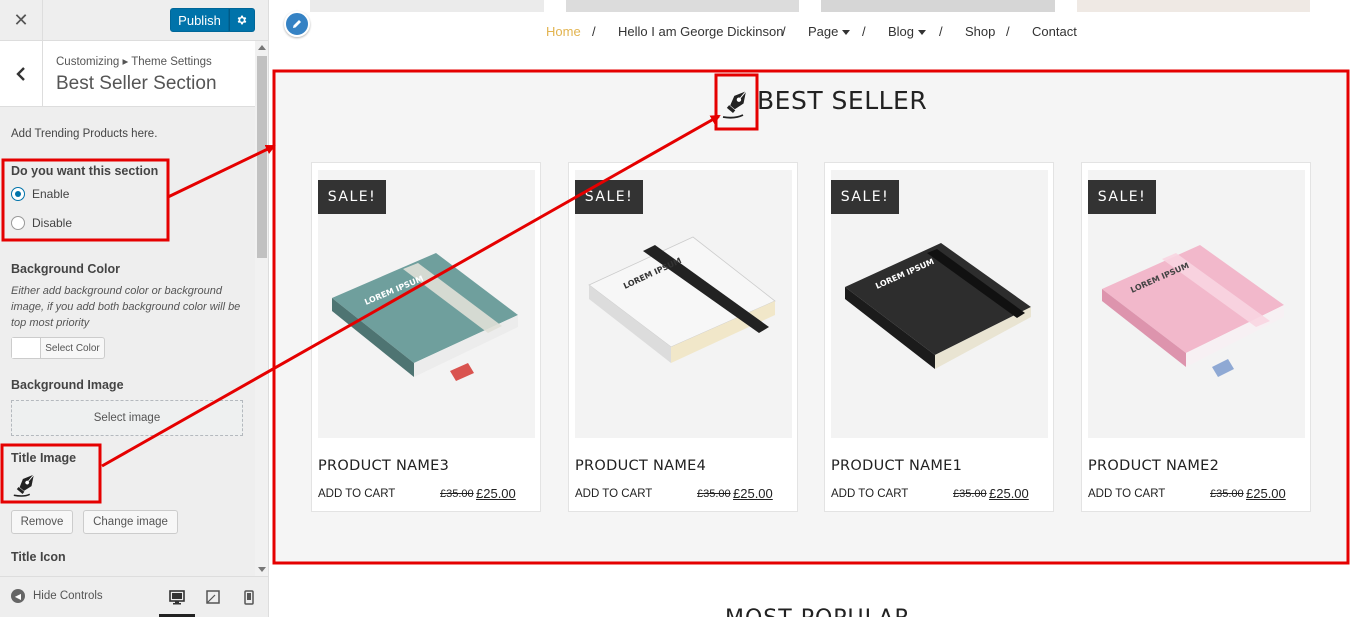 The height and width of the screenshot is (617, 1351). I want to click on mobile-icon, so click(249, 597).